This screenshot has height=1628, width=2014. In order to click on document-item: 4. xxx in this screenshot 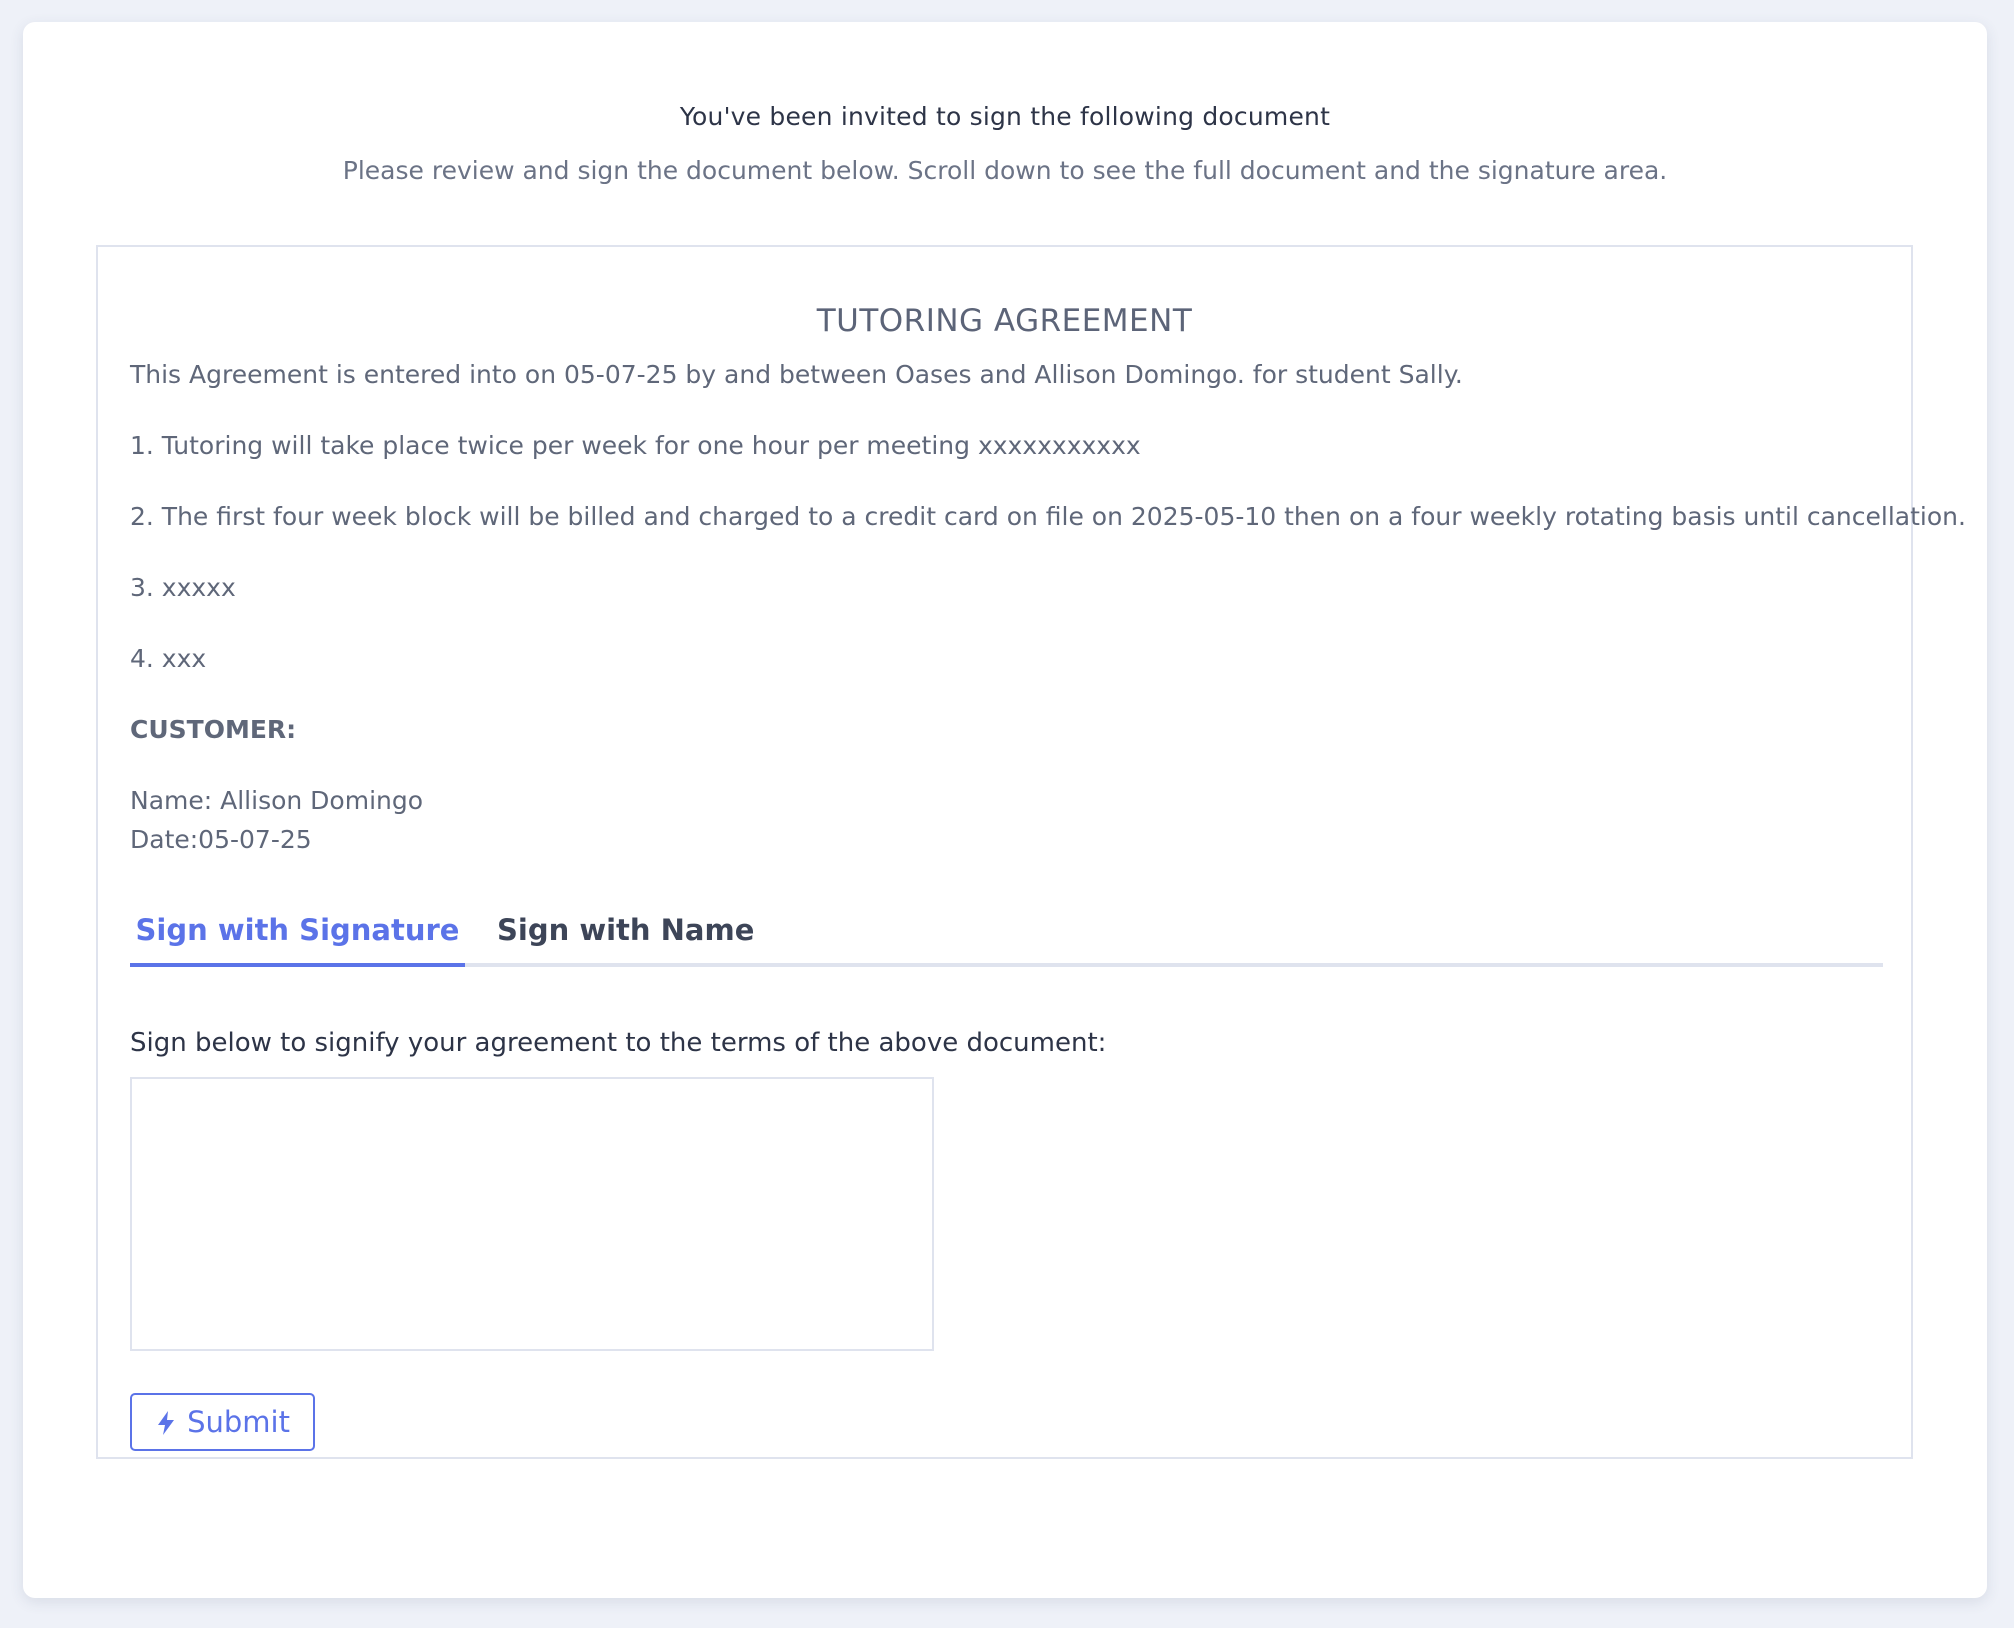, I will do `click(168, 658)`.